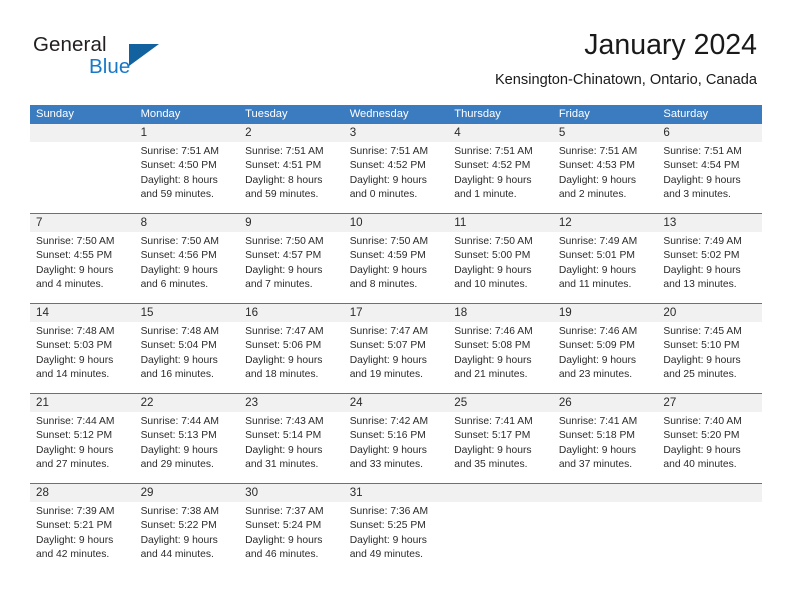 This screenshot has width=792, height=612. I want to click on day-number: 22, so click(187, 403).